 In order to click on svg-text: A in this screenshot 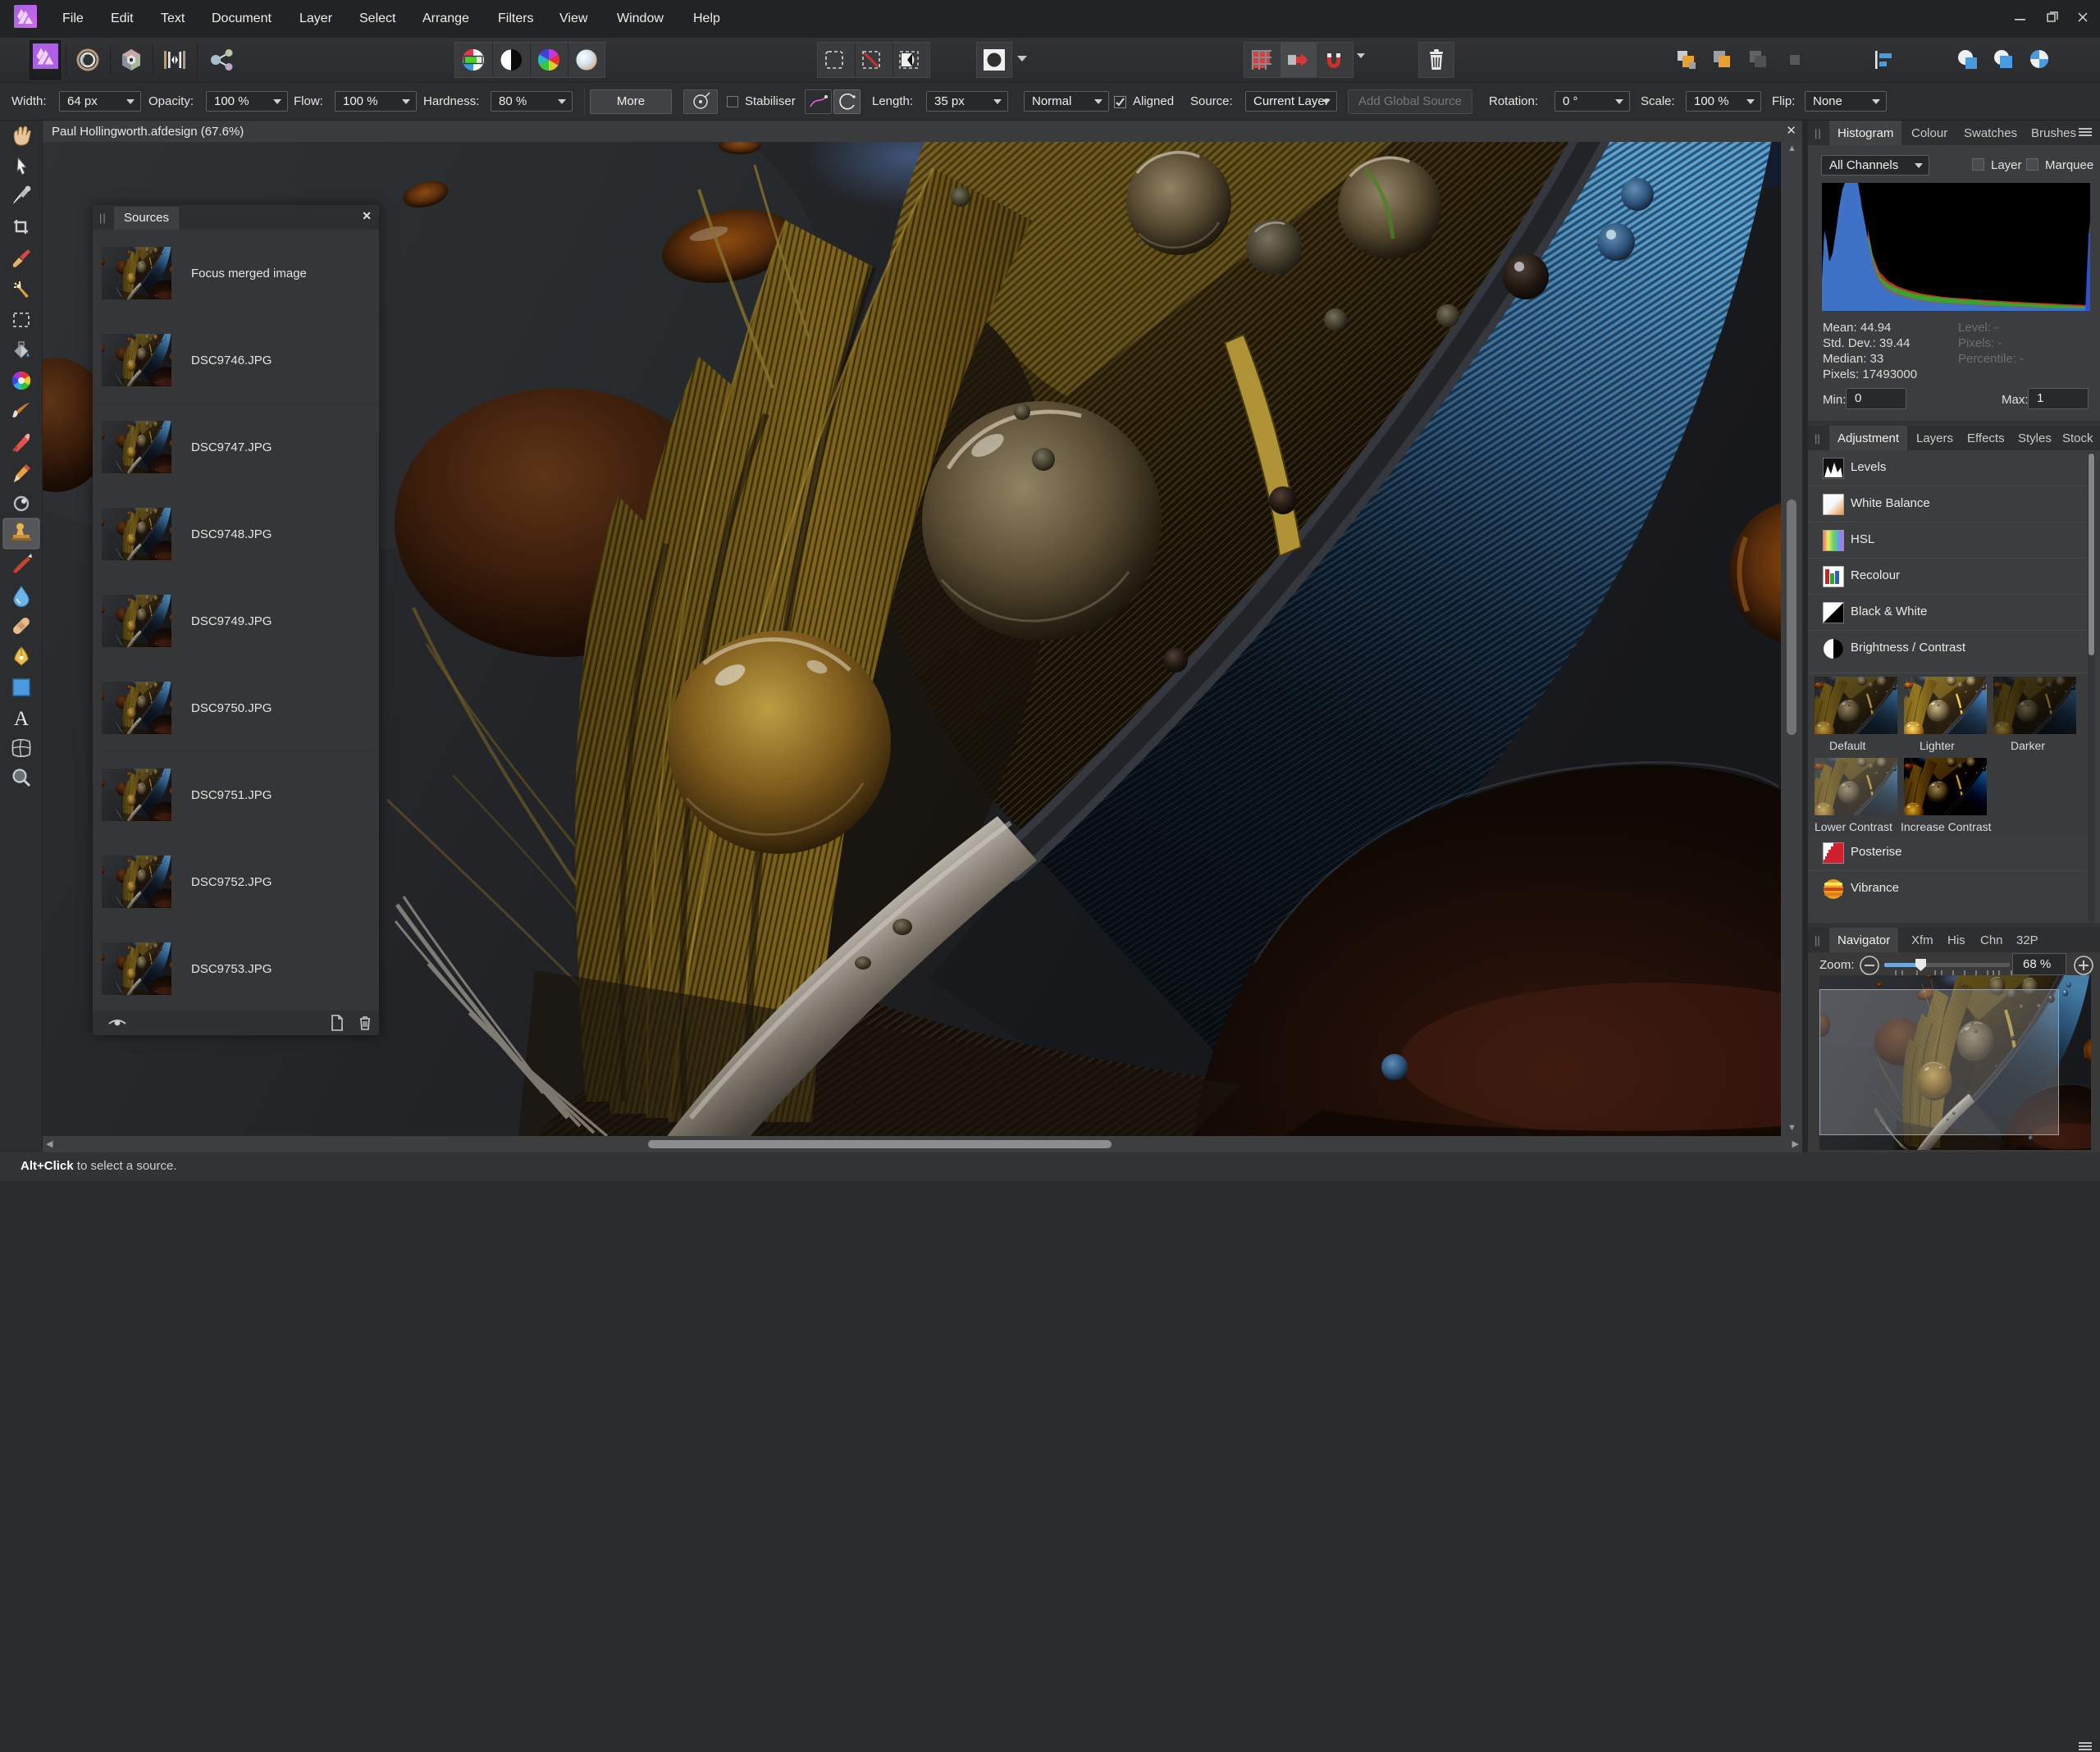, I will do `click(22, 719)`.